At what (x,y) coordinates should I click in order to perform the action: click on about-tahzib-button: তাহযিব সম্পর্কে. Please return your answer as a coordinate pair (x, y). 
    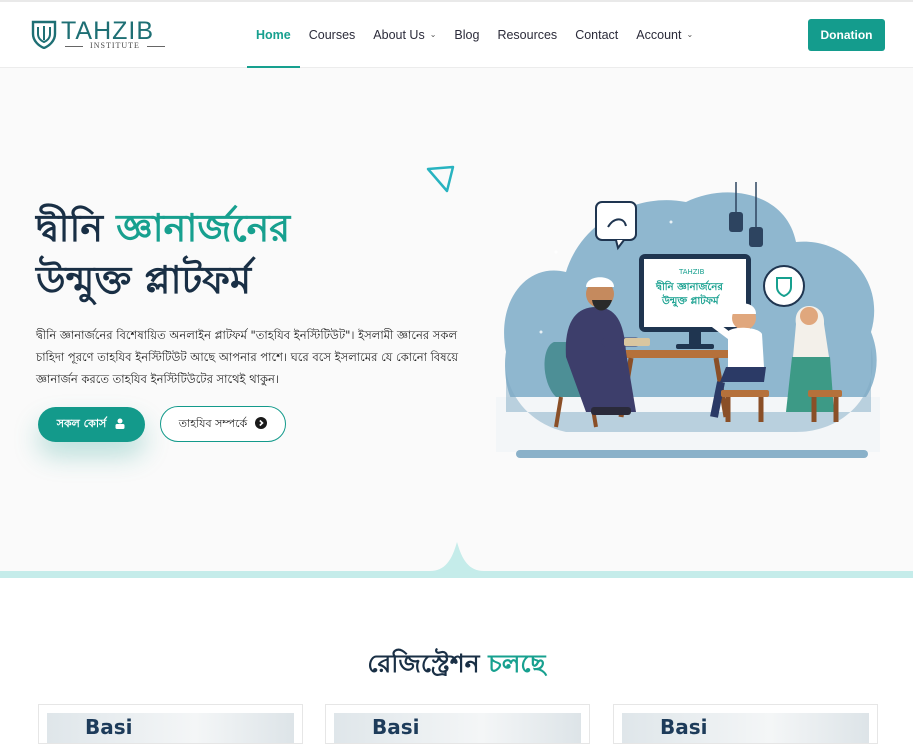
    Looking at the image, I should click on (223, 424).